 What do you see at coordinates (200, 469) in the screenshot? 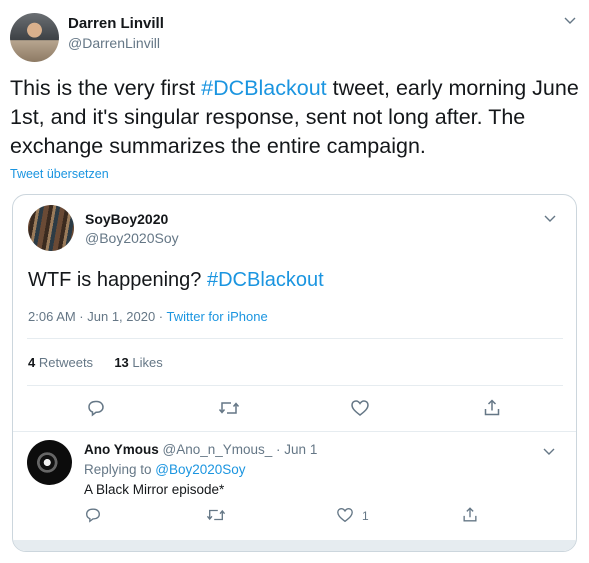
I see `replying-handle-link: @Boy2020Soy` at bounding box center [200, 469].